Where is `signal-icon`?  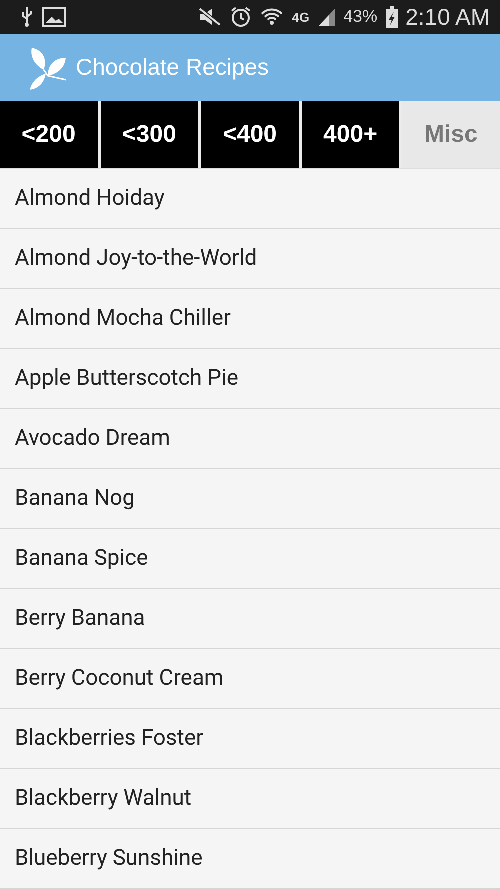 signal-icon is located at coordinates (327, 17).